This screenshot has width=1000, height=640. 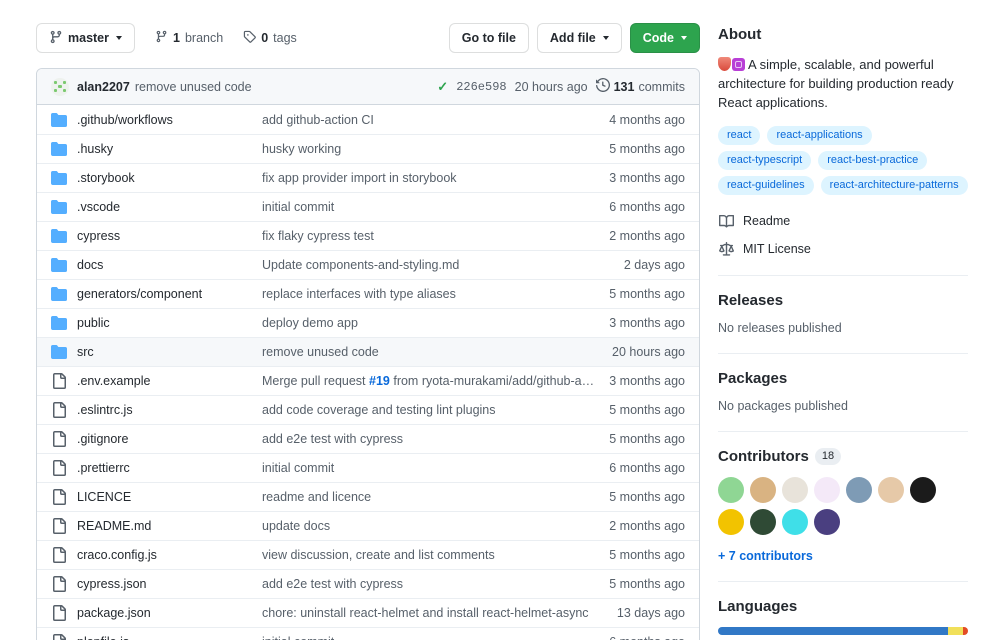 I want to click on file-name: README.md, so click(x=169, y=526).